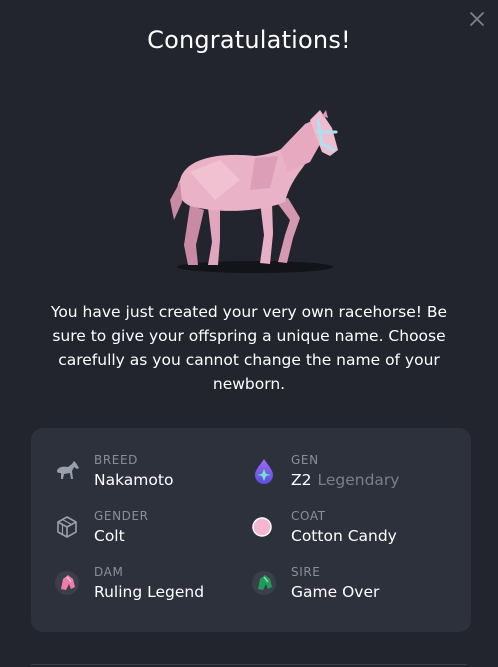 This screenshot has width=498, height=667. Describe the element at coordinates (262, 527) in the screenshot. I see `coat-color-dot` at that location.